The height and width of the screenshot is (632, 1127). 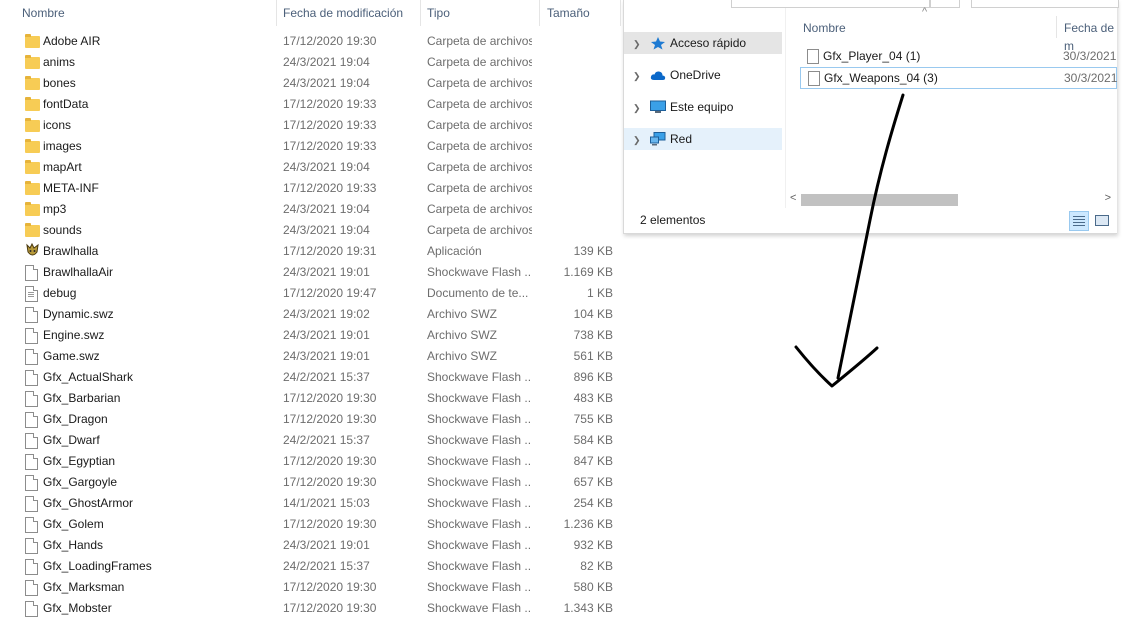 What do you see at coordinates (73, 545) in the screenshot?
I see `file-name: Gfx_Hands` at bounding box center [73, 545].